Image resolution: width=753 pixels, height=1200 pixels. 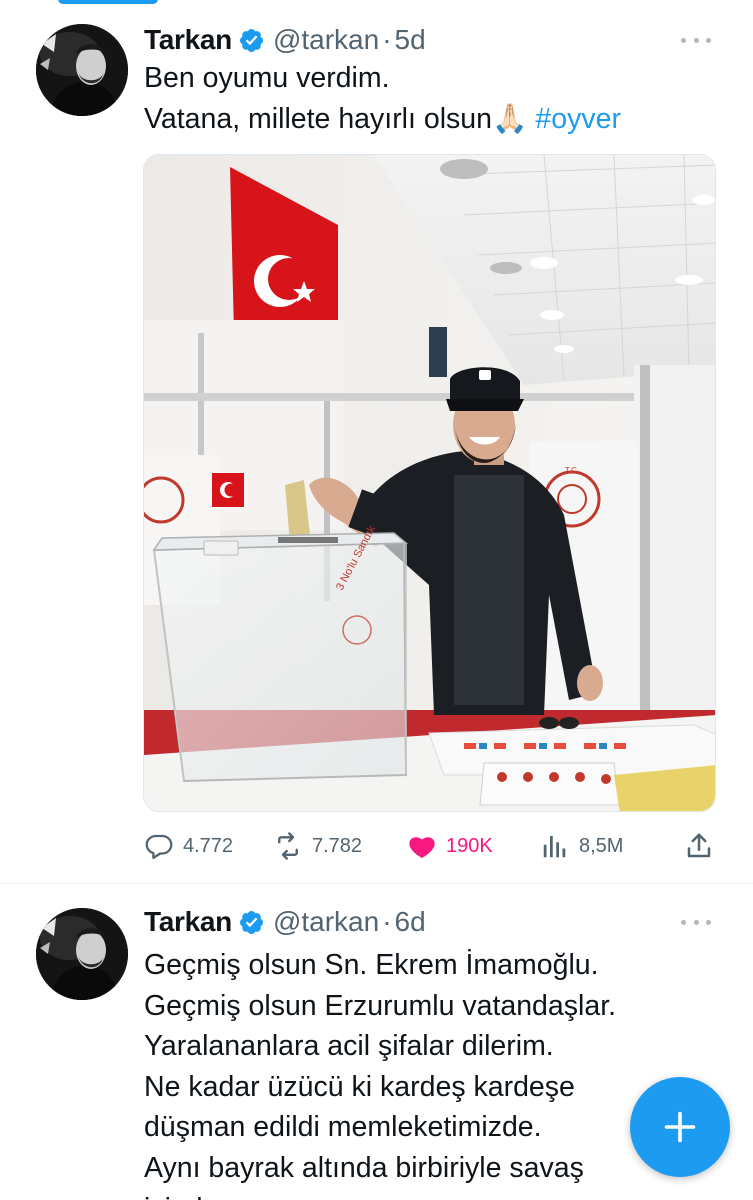 I want to click on plus-icon, so click(x=680, y=1127).